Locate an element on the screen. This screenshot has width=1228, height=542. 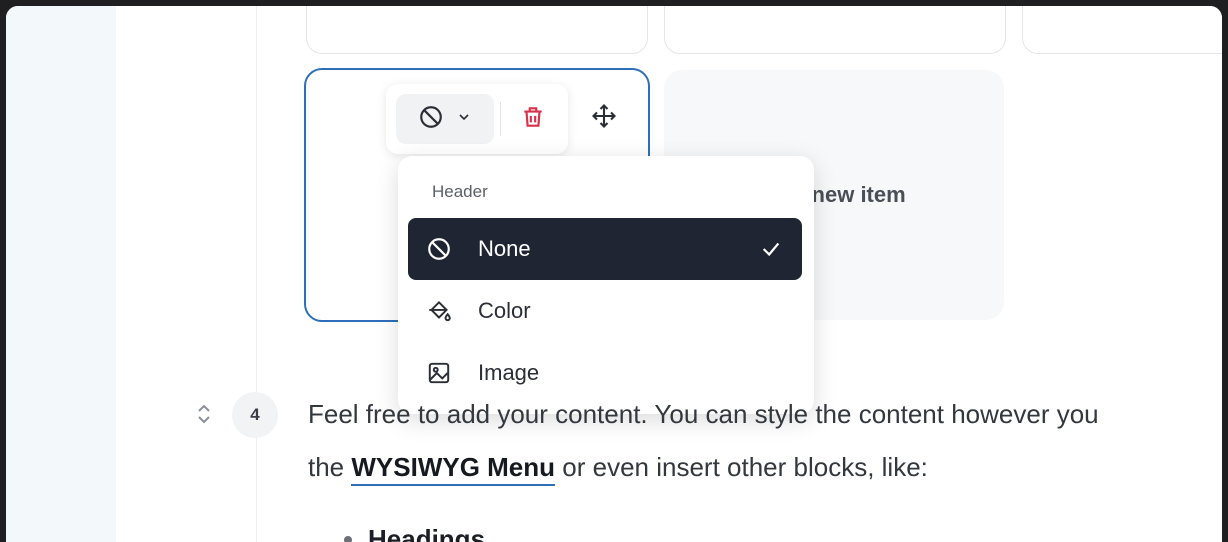
left-pane is located at coordinates (61, 274).